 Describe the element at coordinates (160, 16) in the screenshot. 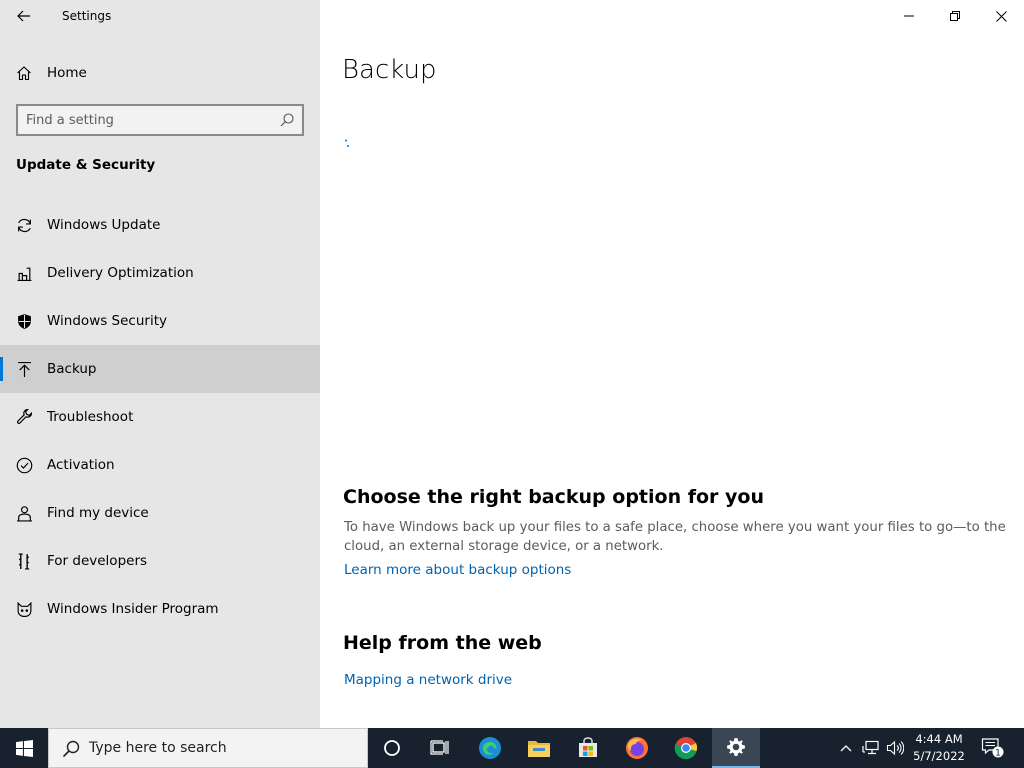

I see `titlebar-left: Settings` at that location.